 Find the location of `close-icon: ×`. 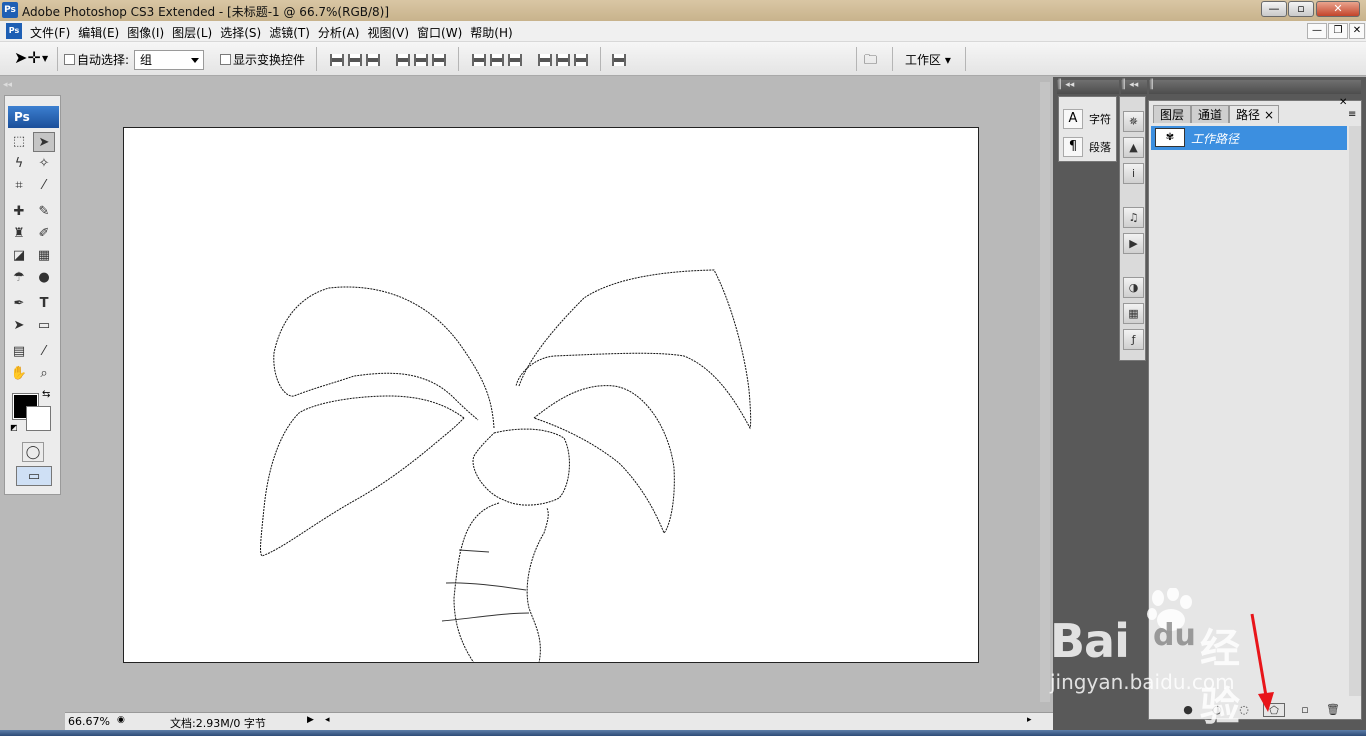

close-icon: × is located at coordinates (1269, 115).